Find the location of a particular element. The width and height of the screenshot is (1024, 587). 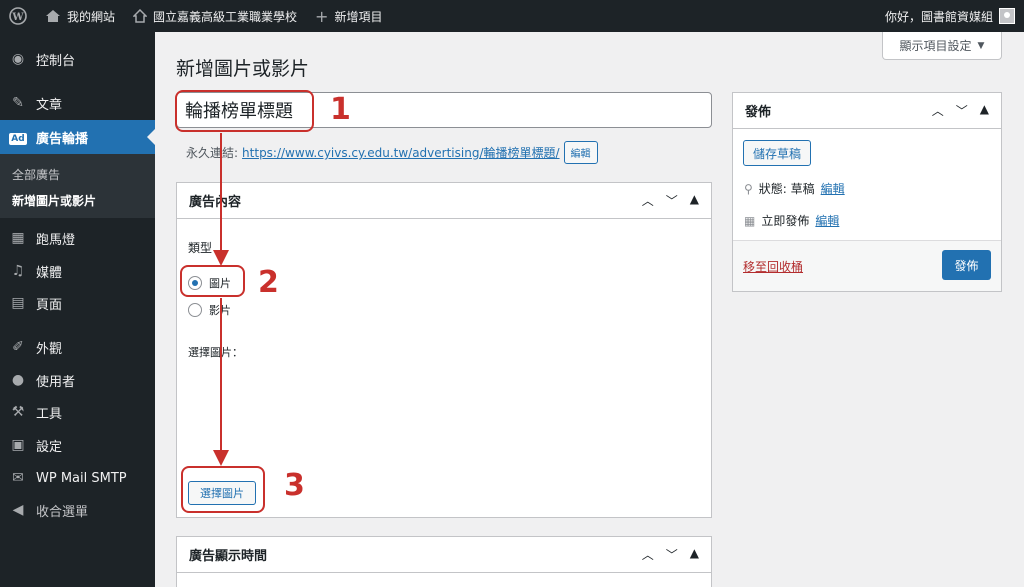

annotation-number-1: 1 is located at coordinates (340, 109).